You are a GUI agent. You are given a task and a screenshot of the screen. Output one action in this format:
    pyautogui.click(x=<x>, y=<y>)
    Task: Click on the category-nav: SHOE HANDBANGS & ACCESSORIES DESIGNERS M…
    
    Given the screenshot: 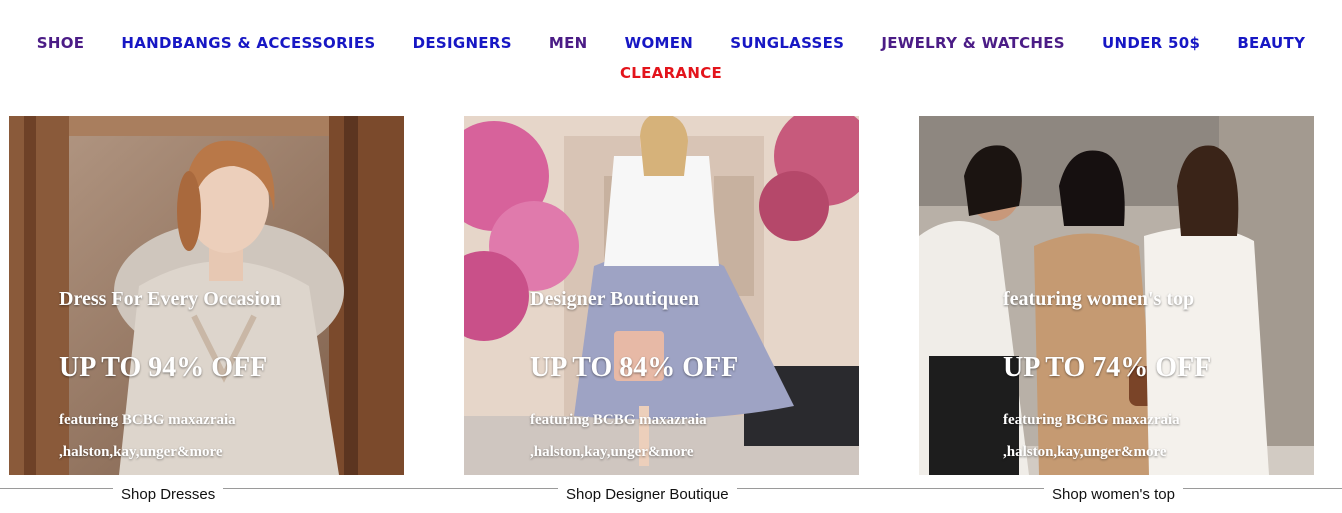 What is the action you would take?
    pyautogui.click(x=671, y=58)
    